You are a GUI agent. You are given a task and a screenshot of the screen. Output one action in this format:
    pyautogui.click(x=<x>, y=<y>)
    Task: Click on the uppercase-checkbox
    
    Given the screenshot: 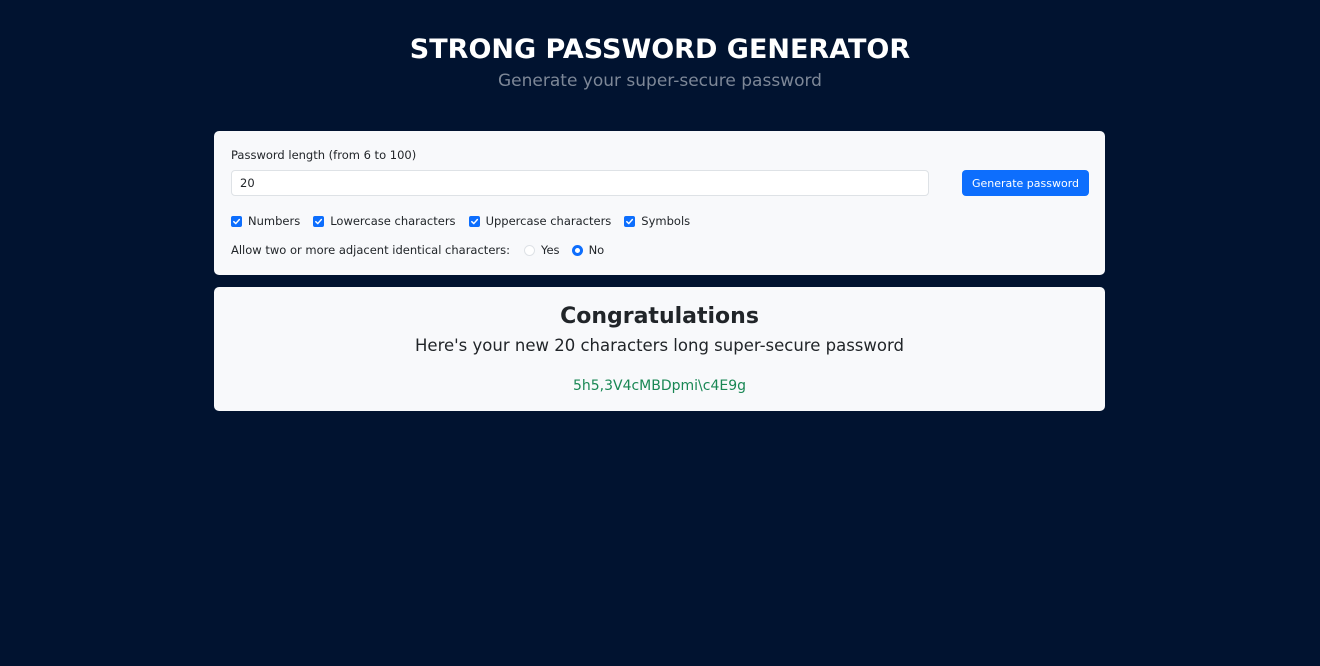 What is the action you would take?
    pyautogui.click(x=474, y=221)
    